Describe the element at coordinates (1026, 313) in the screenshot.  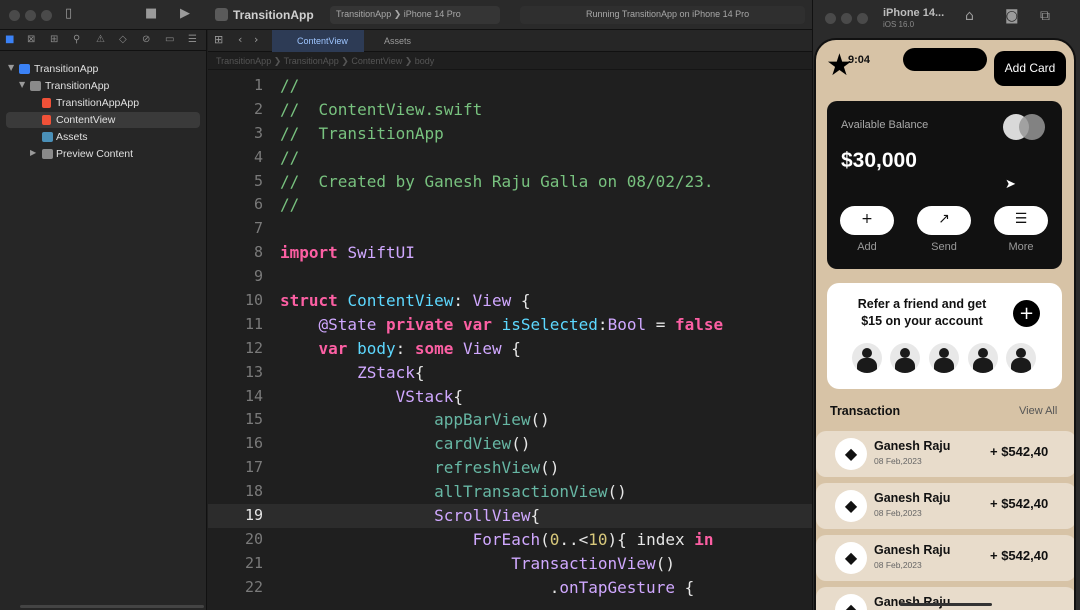
I see `refer-add-button: +` at that location.